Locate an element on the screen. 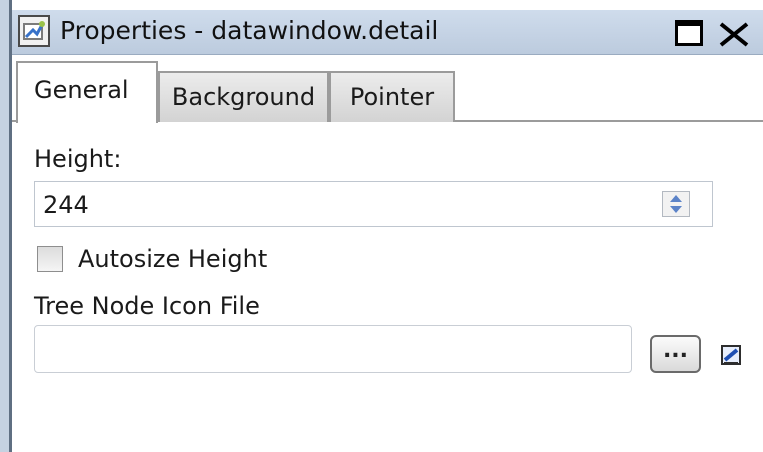 The height and width of the screenshot is (452, 763). tree-node-icon-label: Tree Node Icon File is located at coordinates (147, 306).